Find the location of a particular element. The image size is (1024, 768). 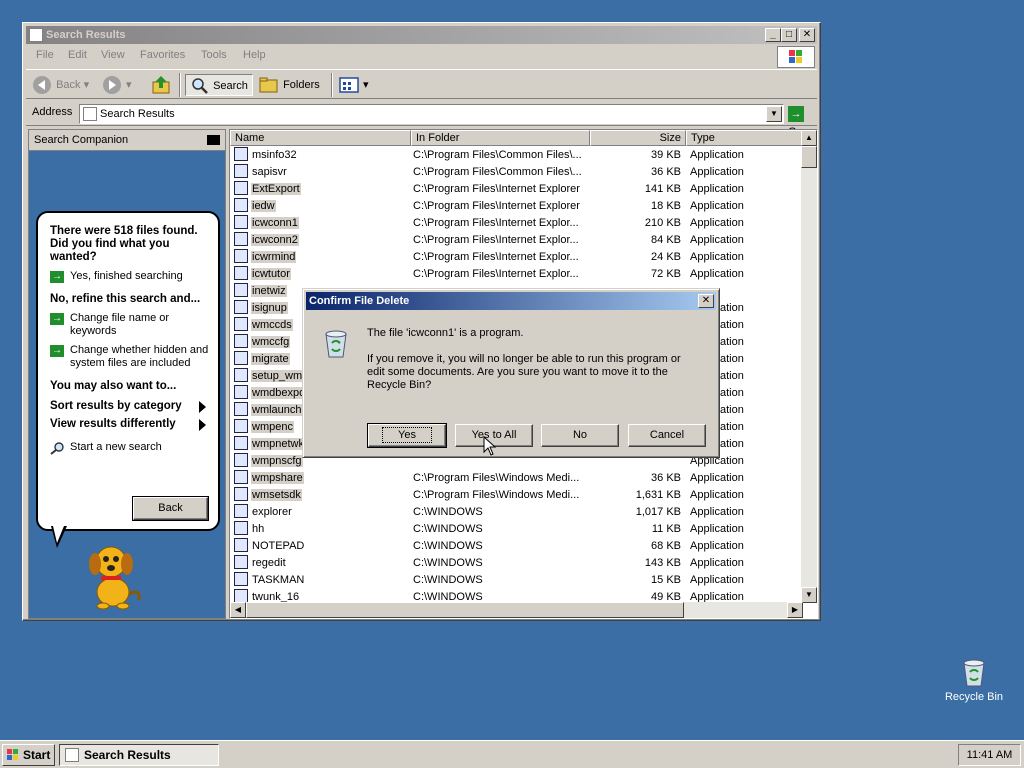

scroll-down-button: ▼ is located at coordinates (809, 595).